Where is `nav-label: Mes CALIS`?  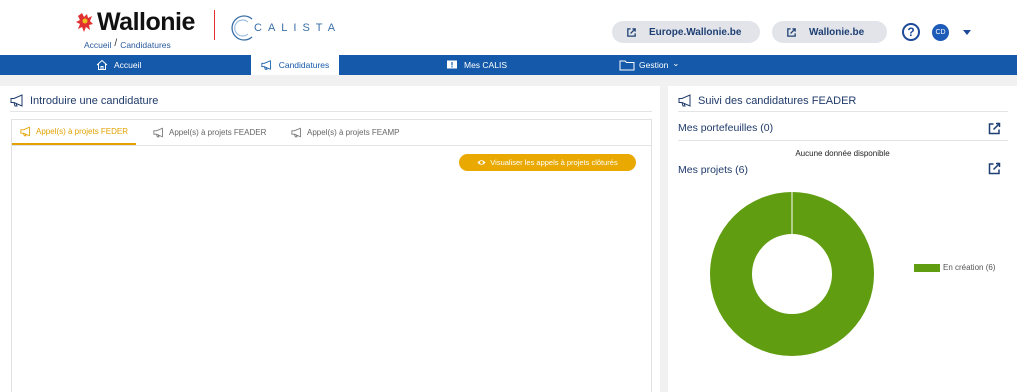 nav-label: Mes CALIS is located at coordinates (485, 65).